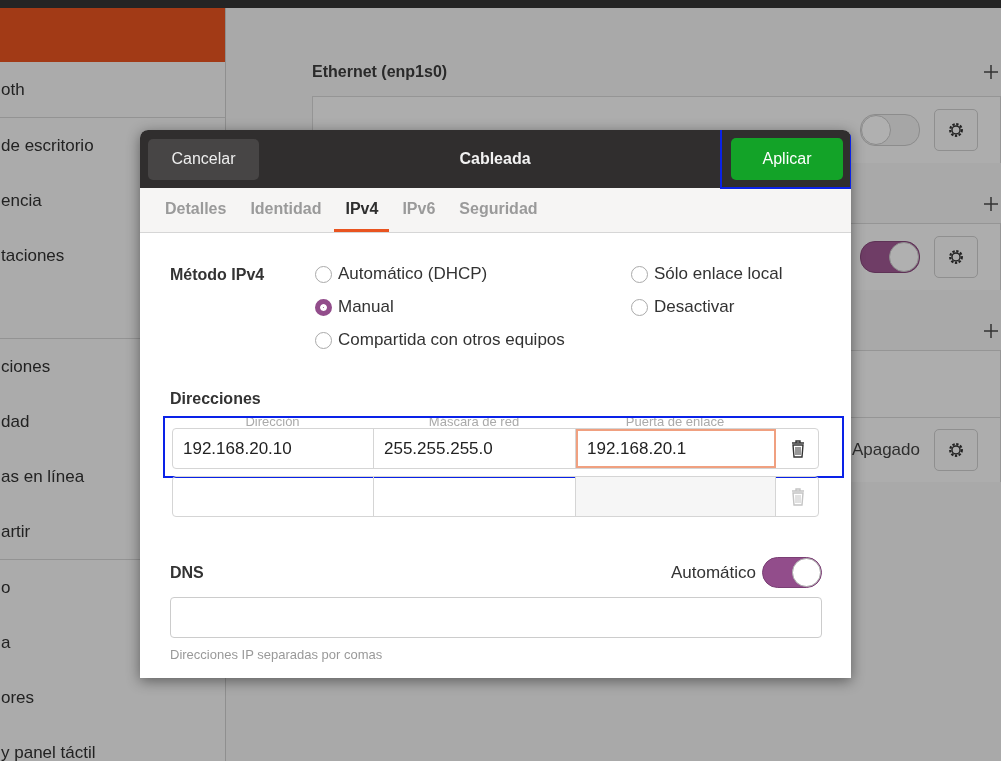 The height and width of the screenshot is (761, 1001). Describe the element at coordinates (707, 274) in the screenshot. I see `radio-option: Sólo enlace local` at that location.